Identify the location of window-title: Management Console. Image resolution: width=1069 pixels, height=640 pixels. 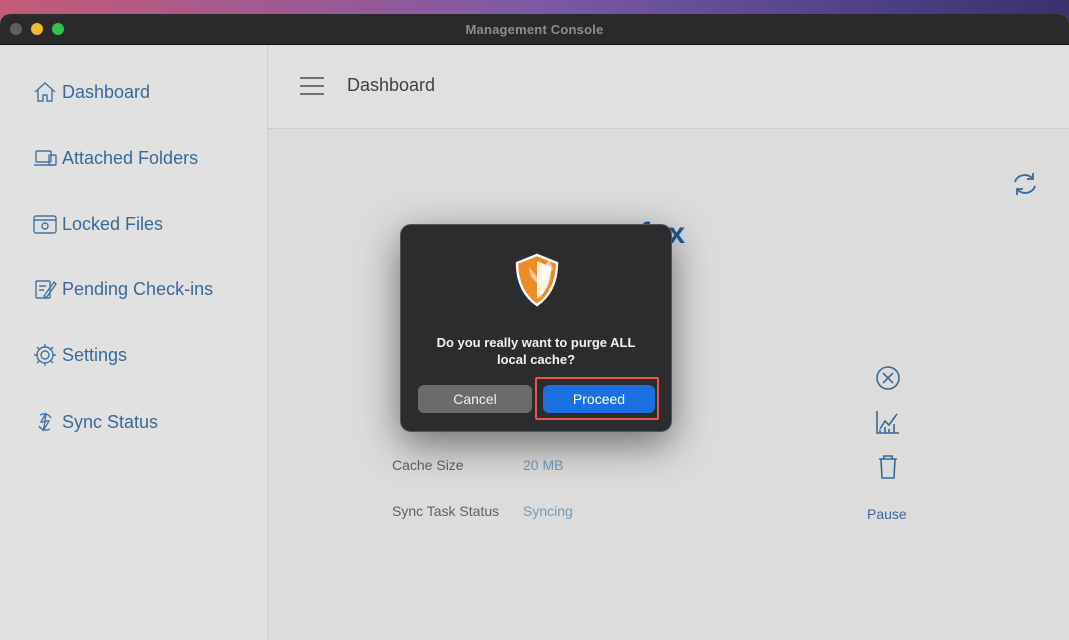
(534, 29).